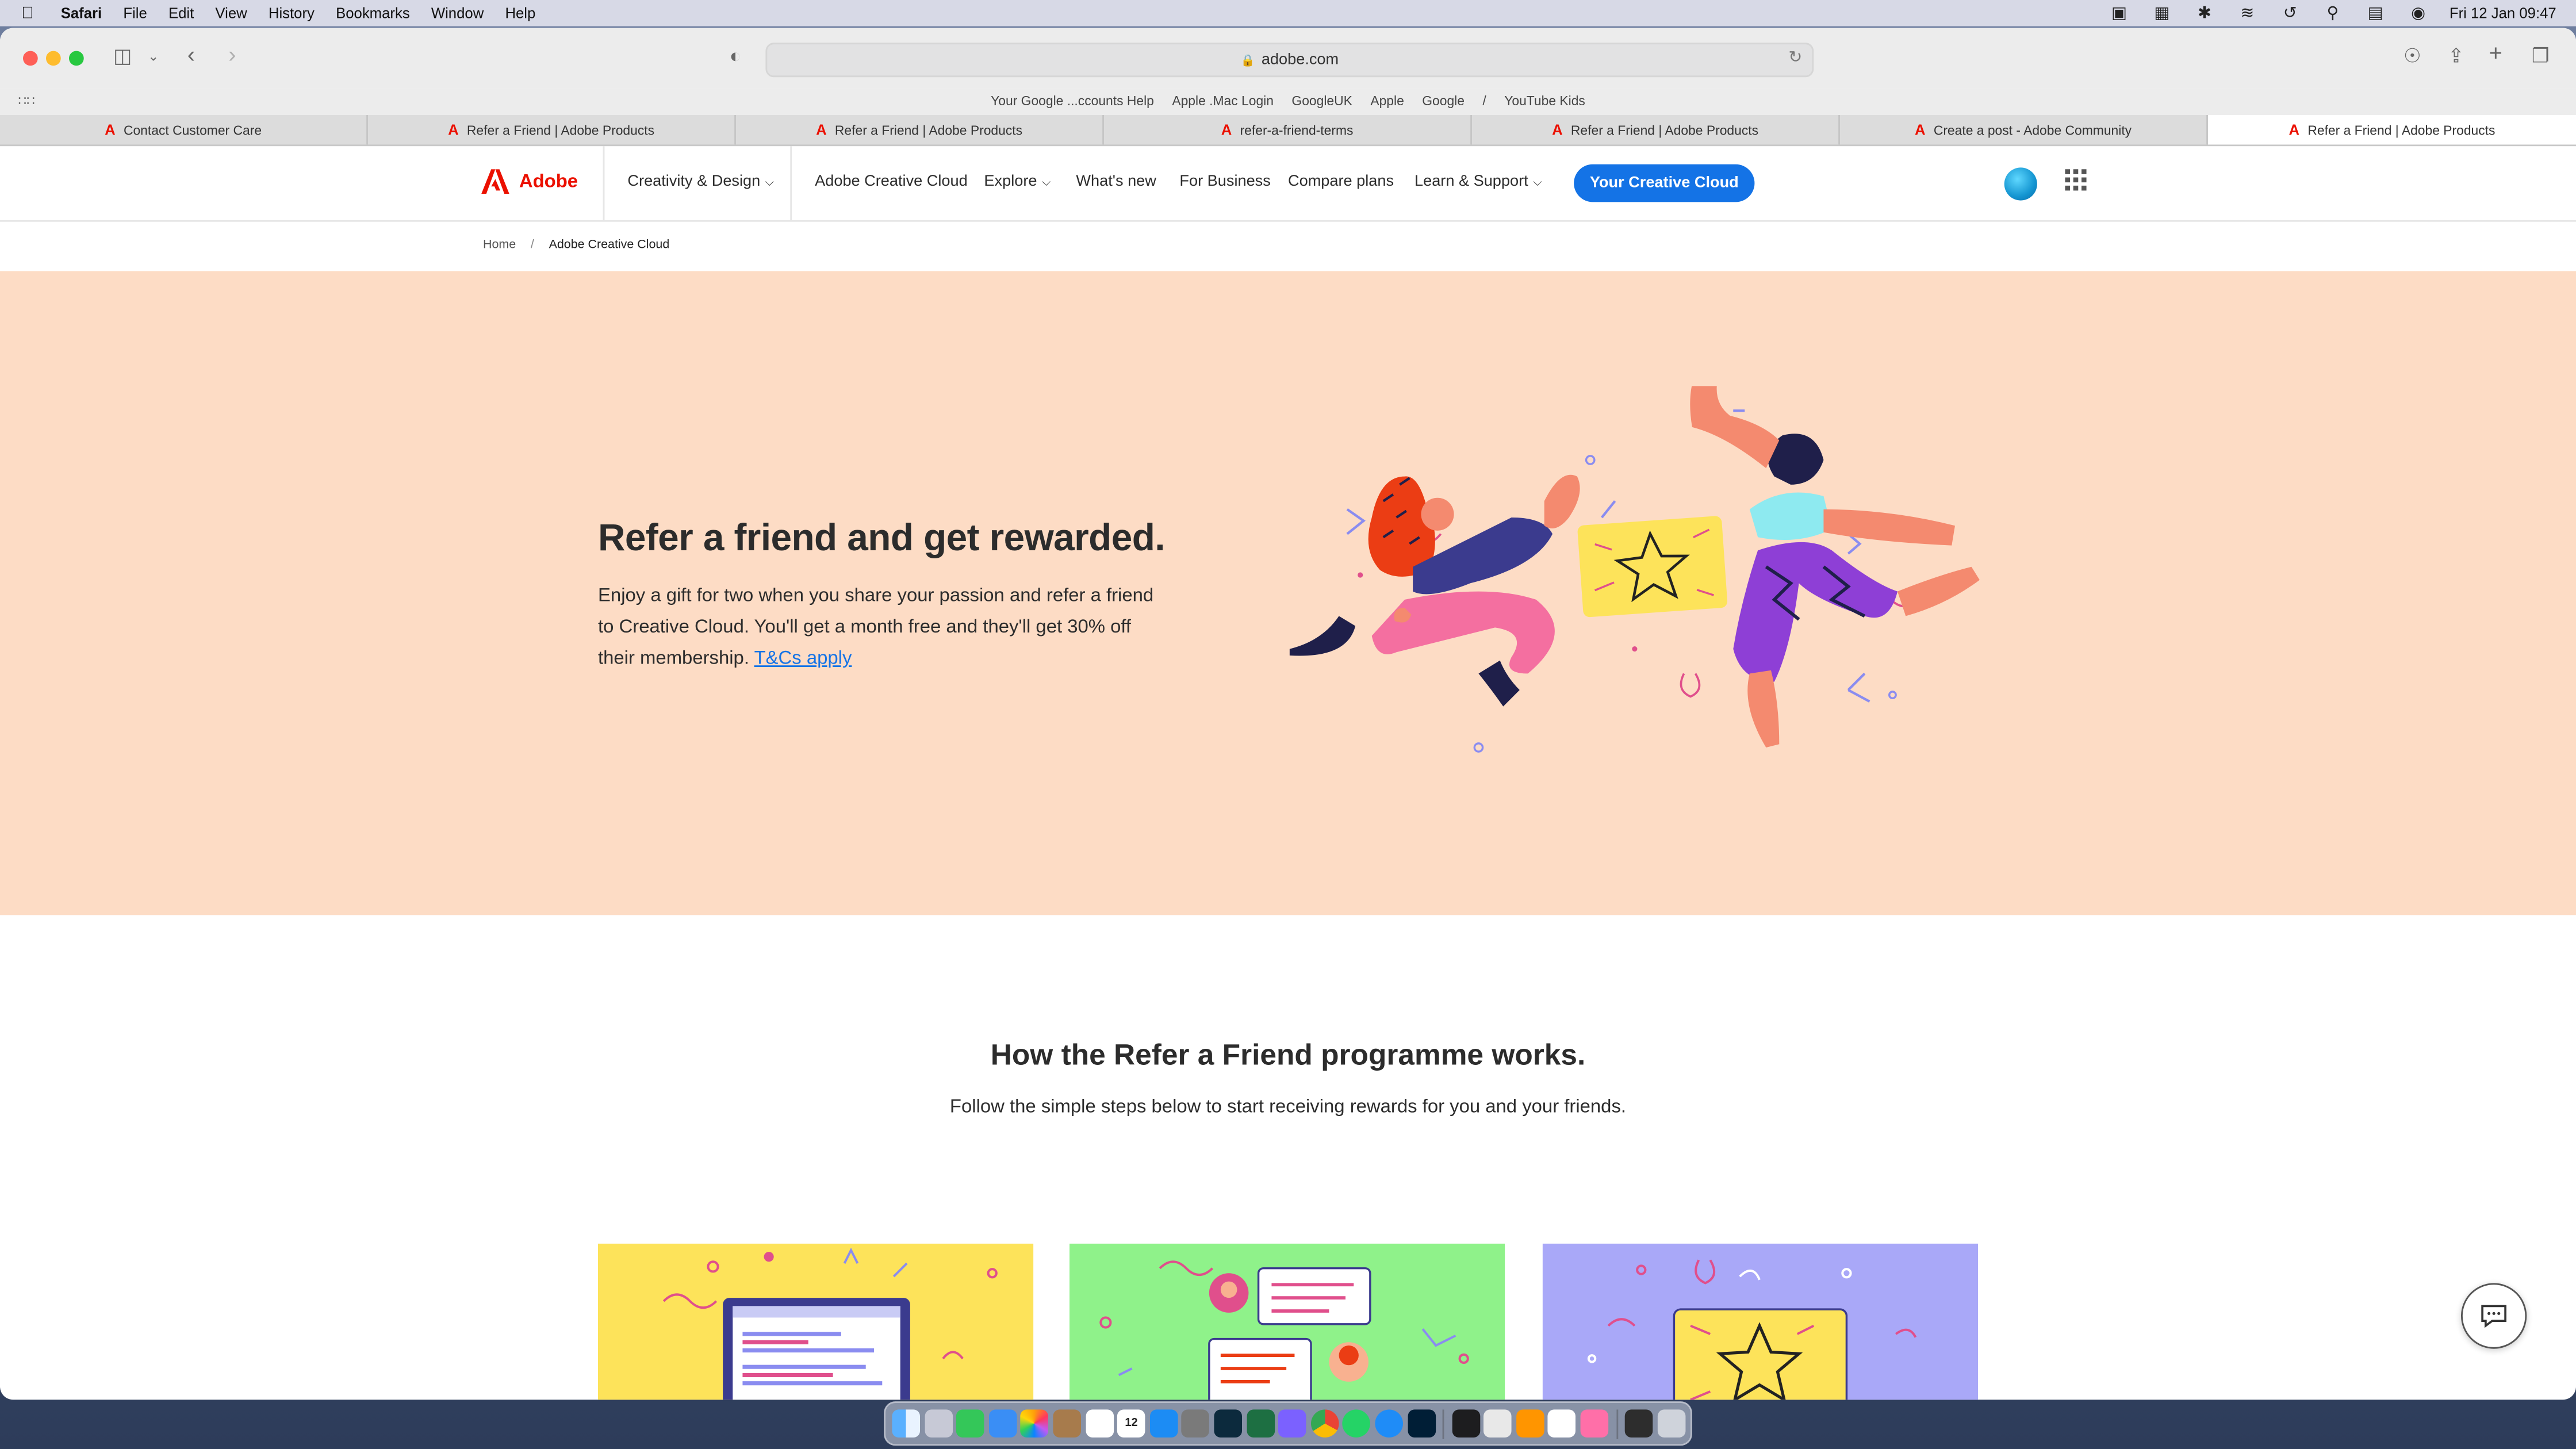 Image resolution: width=2576 pixels, height=1449 pixels. I want to click on browser-tab-active: A Refer a Friend | Adobe Products, so click(2392, 130).